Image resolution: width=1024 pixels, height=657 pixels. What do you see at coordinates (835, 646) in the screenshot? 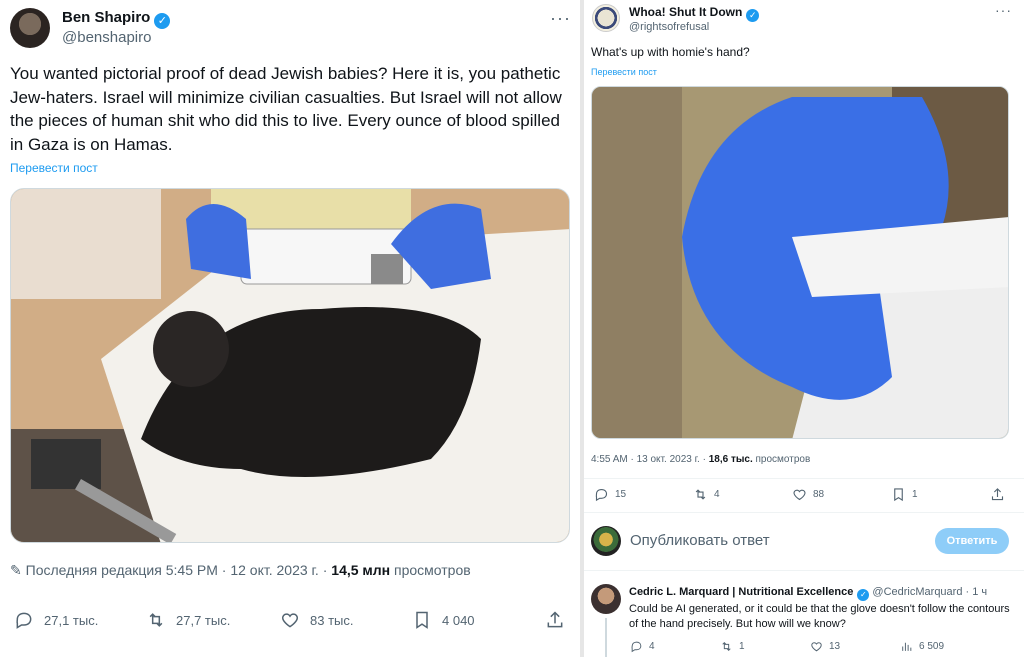
I see `reply-like-count: 13` at bounding box center [835, 646].